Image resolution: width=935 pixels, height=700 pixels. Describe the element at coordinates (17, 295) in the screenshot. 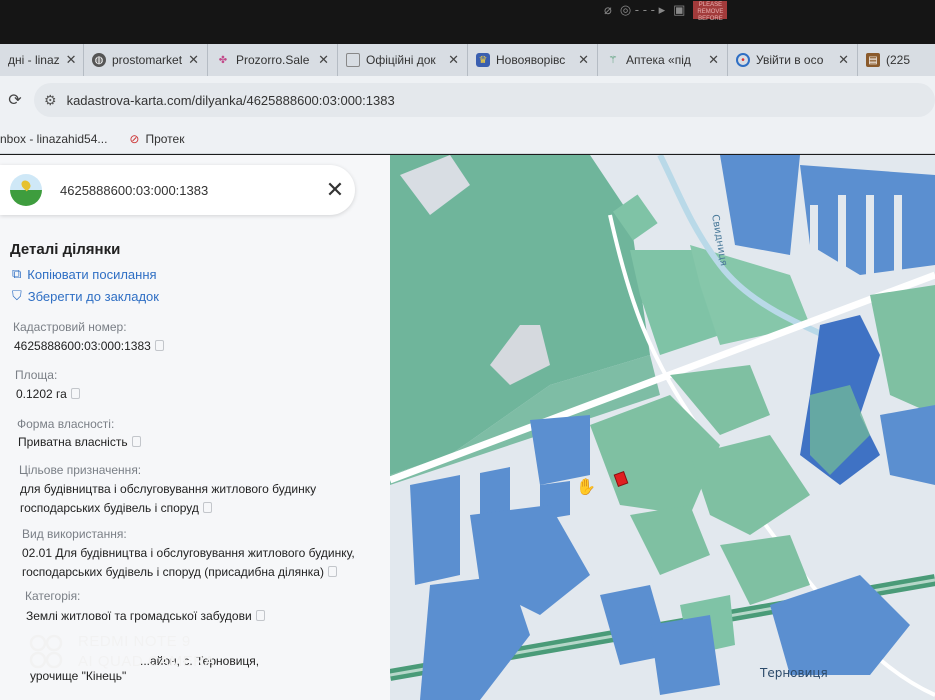

I see `bookmark-icon: ⛉` at that location.